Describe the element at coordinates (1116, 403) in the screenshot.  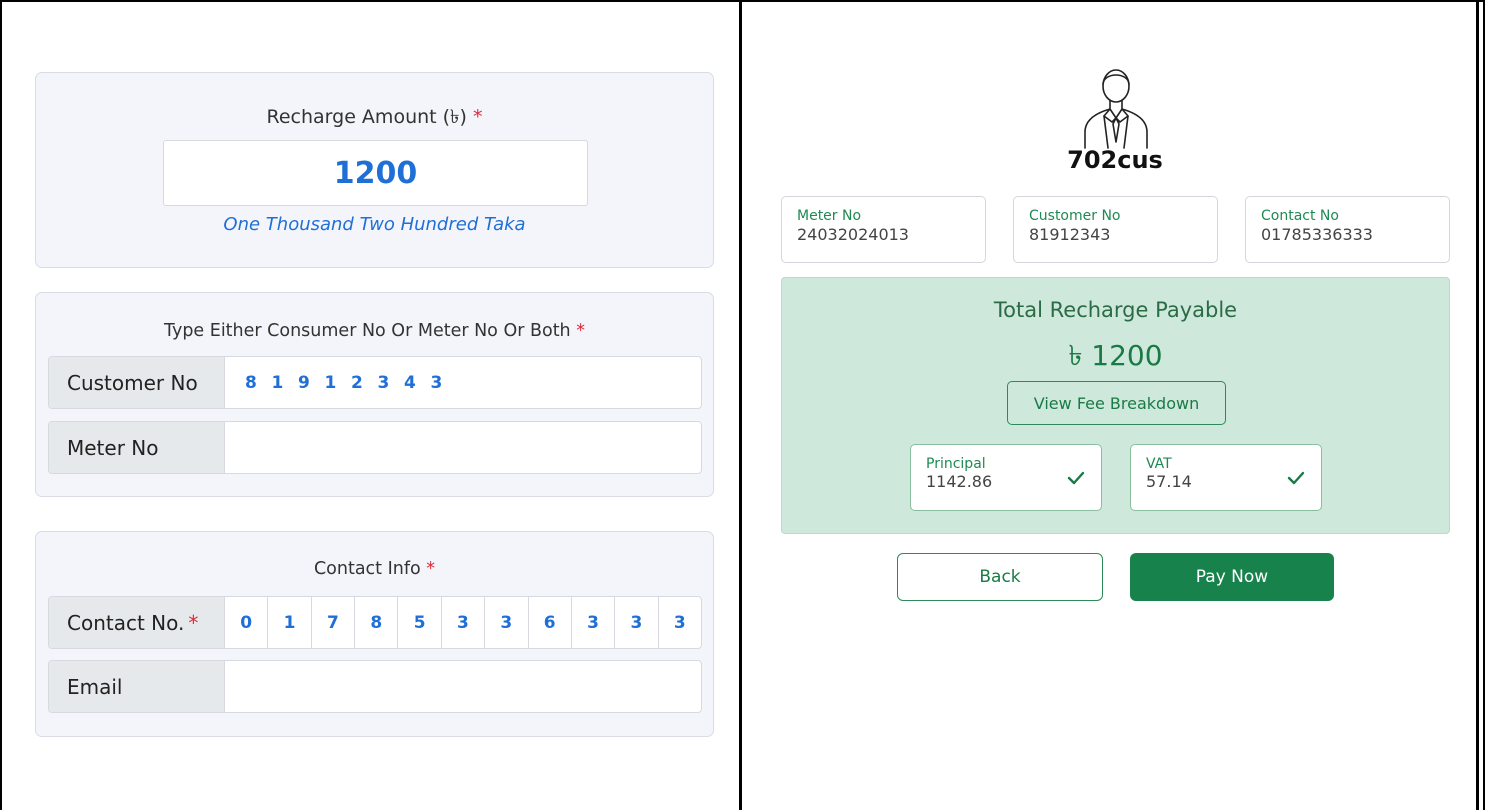
I see `view-fee-breakdown-button: View Fee Breakdown` at that location.